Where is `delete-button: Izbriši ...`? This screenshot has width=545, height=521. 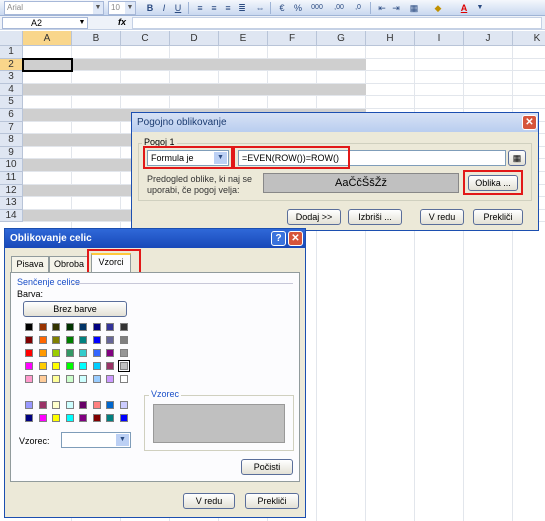 delete-button: Izbriši ... is located at coordinates (375, 217).